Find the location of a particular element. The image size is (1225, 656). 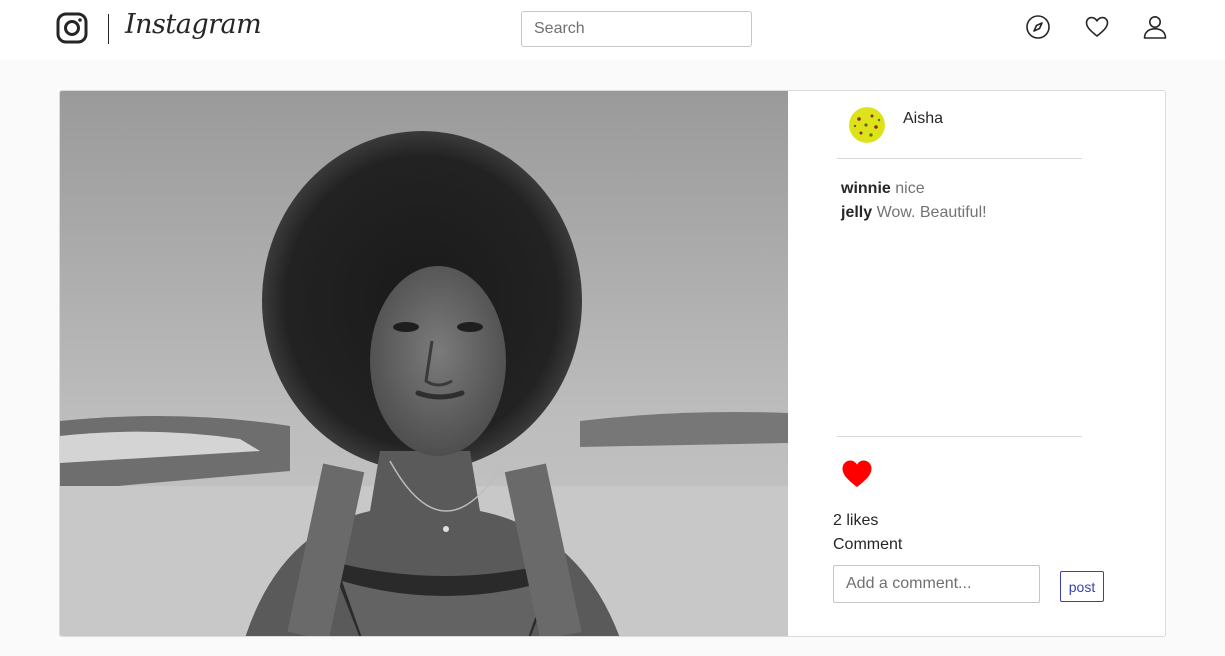

comment-item: winnie nice is located at coordinates (914, 189).